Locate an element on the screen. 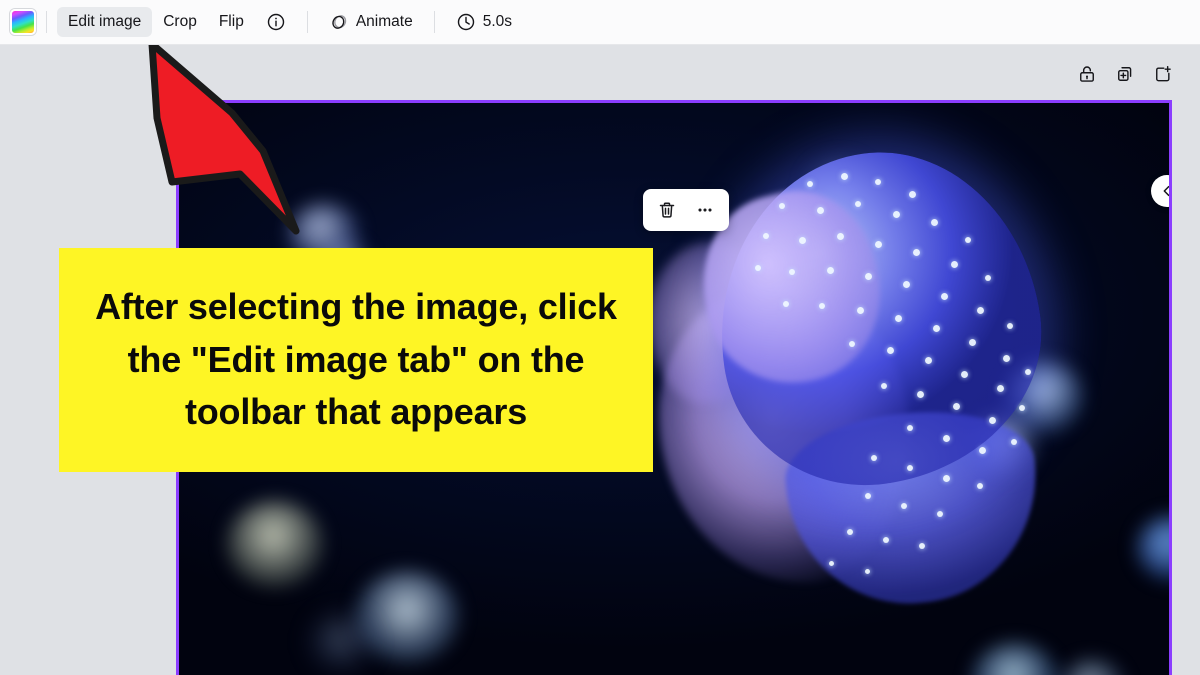  info-icon is located at coordinates (276, 22).